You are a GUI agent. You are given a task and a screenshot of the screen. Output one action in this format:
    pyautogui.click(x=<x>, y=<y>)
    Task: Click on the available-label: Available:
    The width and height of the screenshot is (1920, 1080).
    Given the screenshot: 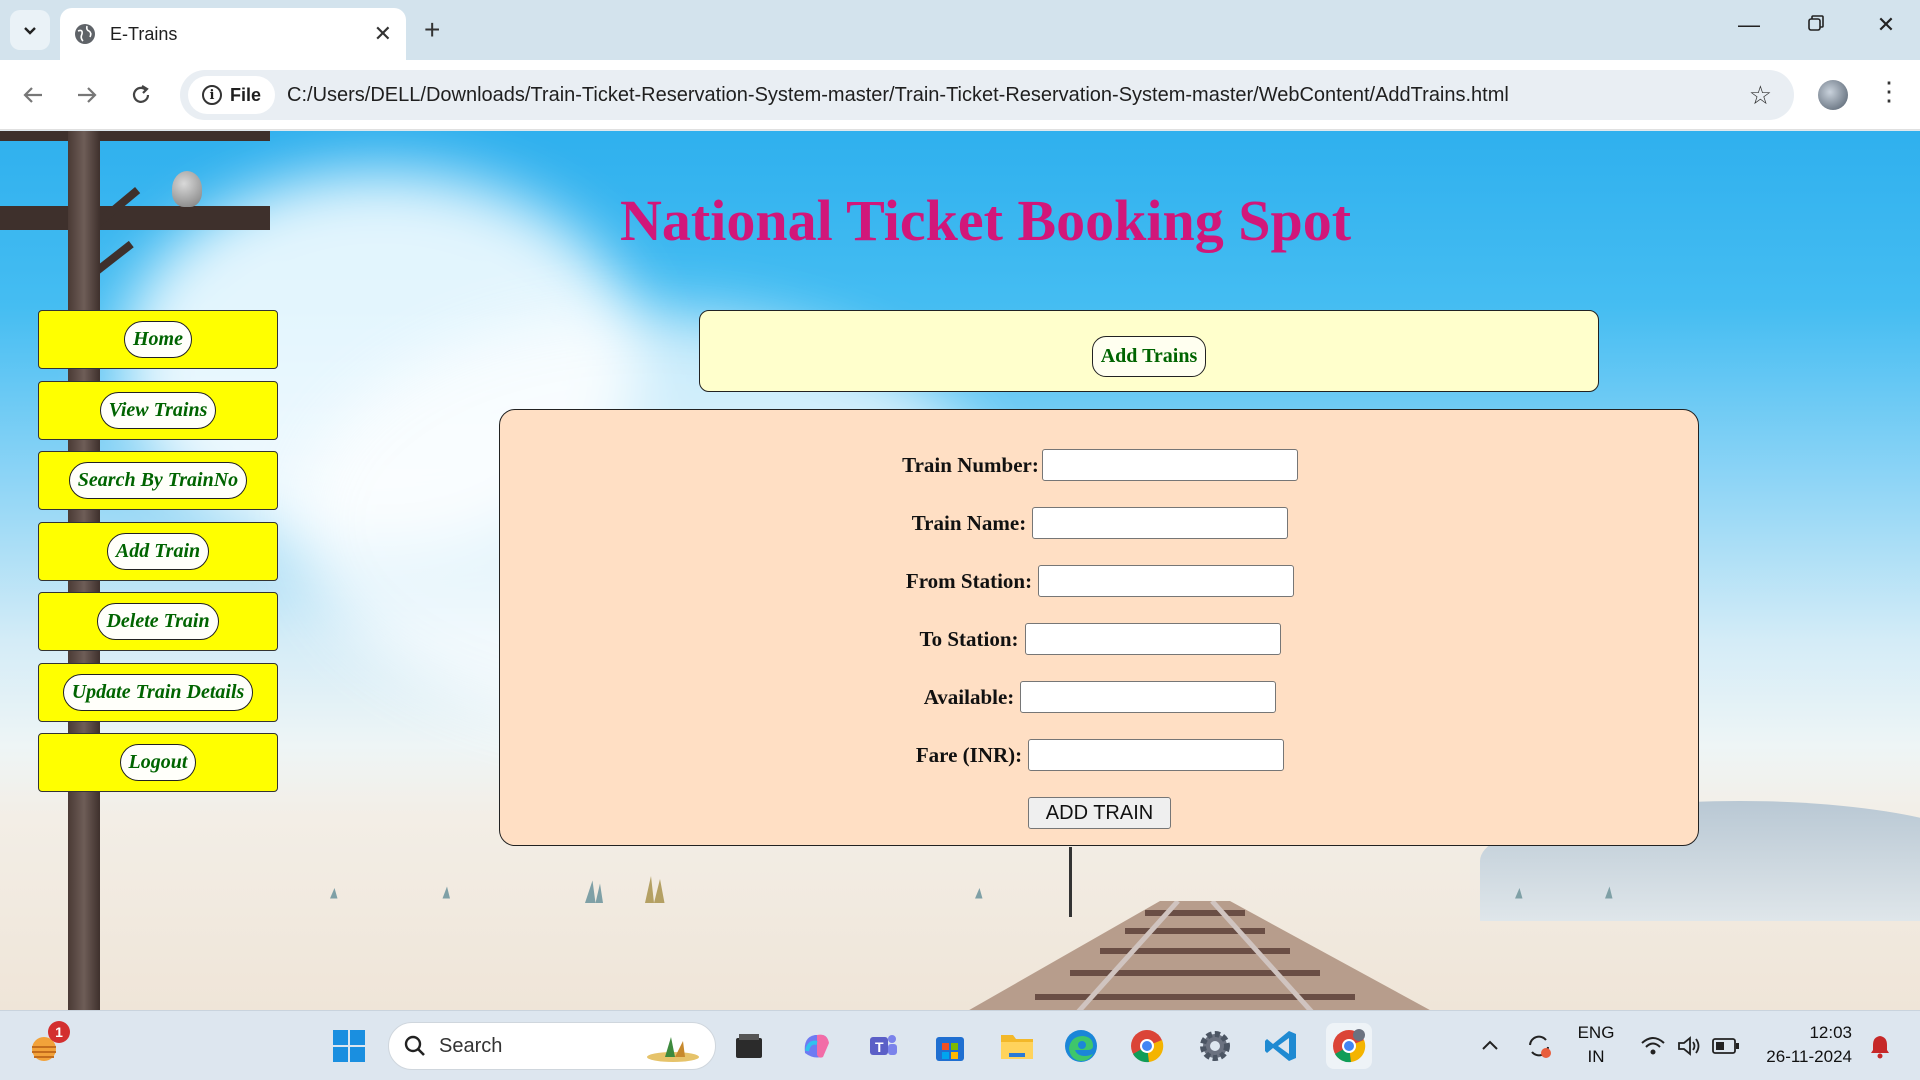 What is the action you would take?
    pyautogui.click(x=969, y=696)
    